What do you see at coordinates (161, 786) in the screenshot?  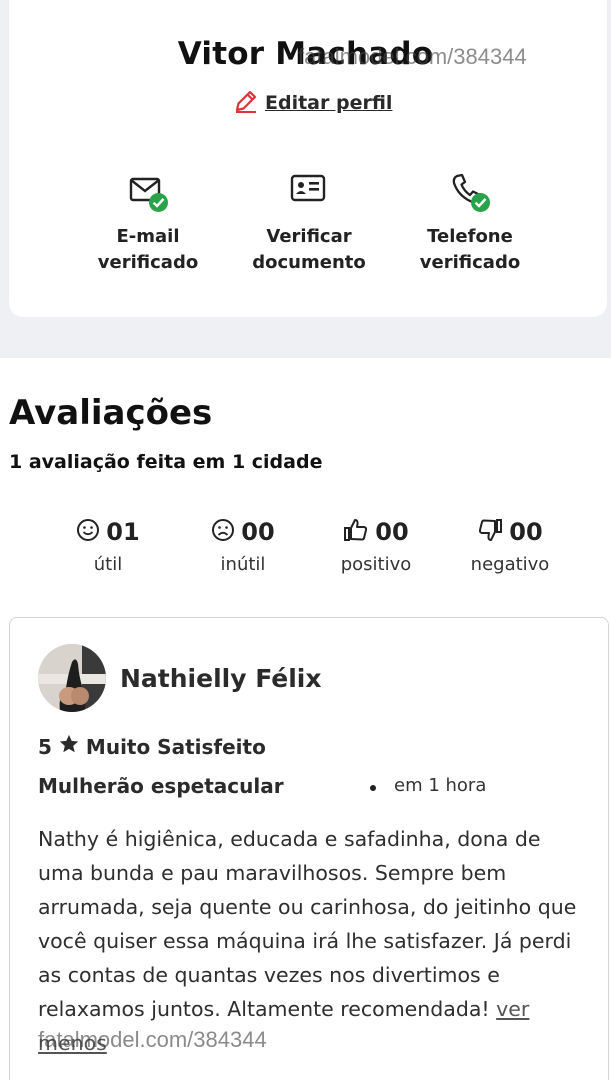 I see `review-title: Mulherão espetacular` at bounding box center [161, 786].